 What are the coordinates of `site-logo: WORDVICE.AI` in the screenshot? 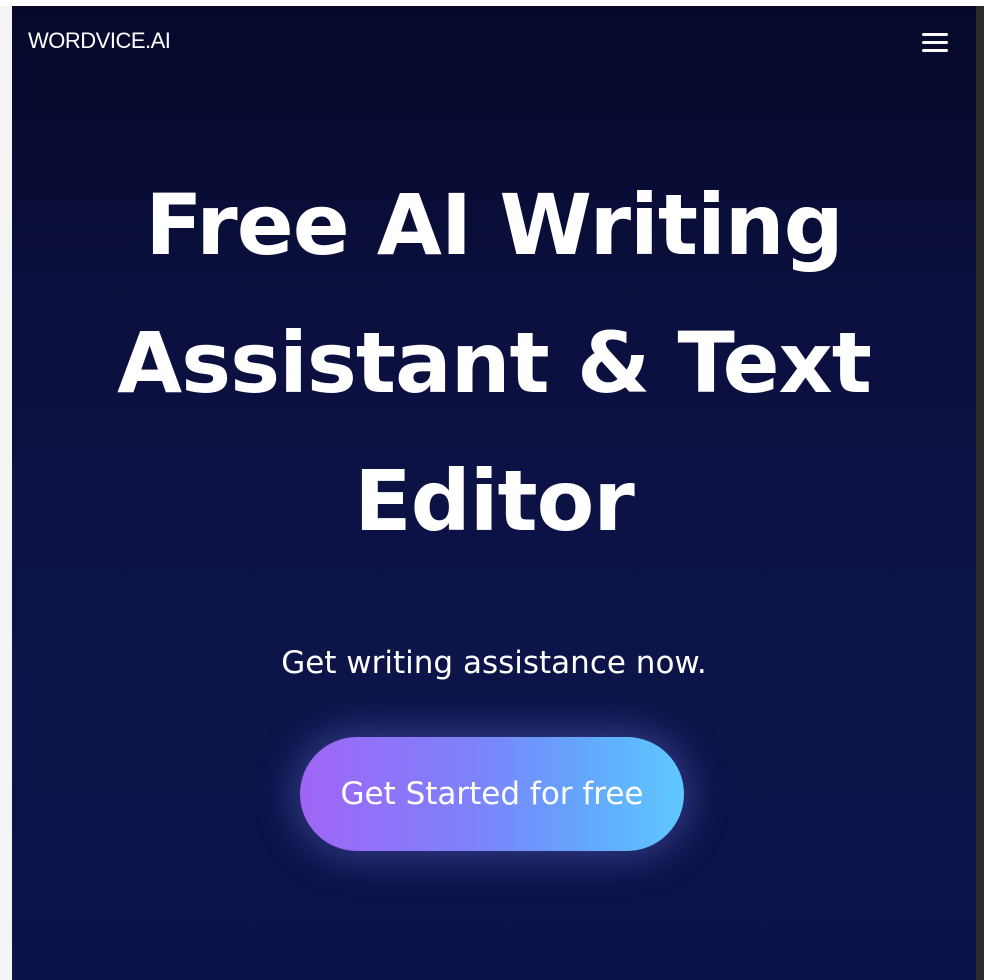 It's located at (99, 41).